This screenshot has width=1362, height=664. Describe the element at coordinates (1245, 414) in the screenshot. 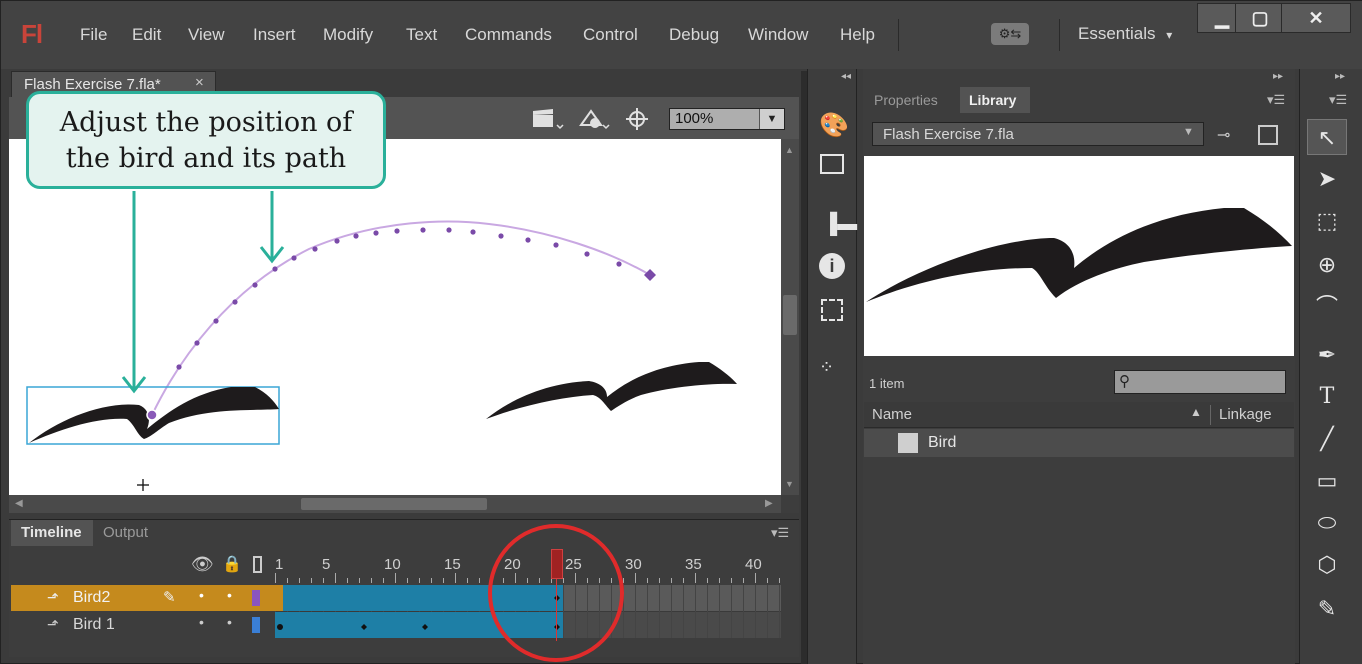

I see `column-linkage: Linkage` at that location.